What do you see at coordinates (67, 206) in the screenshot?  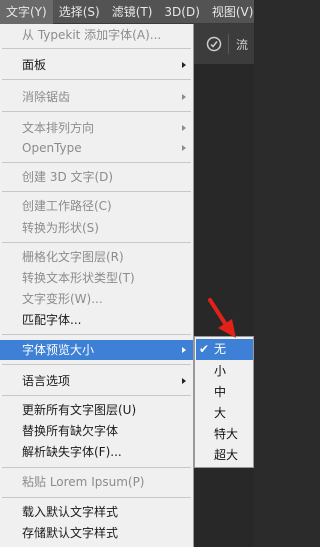 I see `menu-item-create-work-path: 创建工作路径(C)` at bounding box center [67, 206].